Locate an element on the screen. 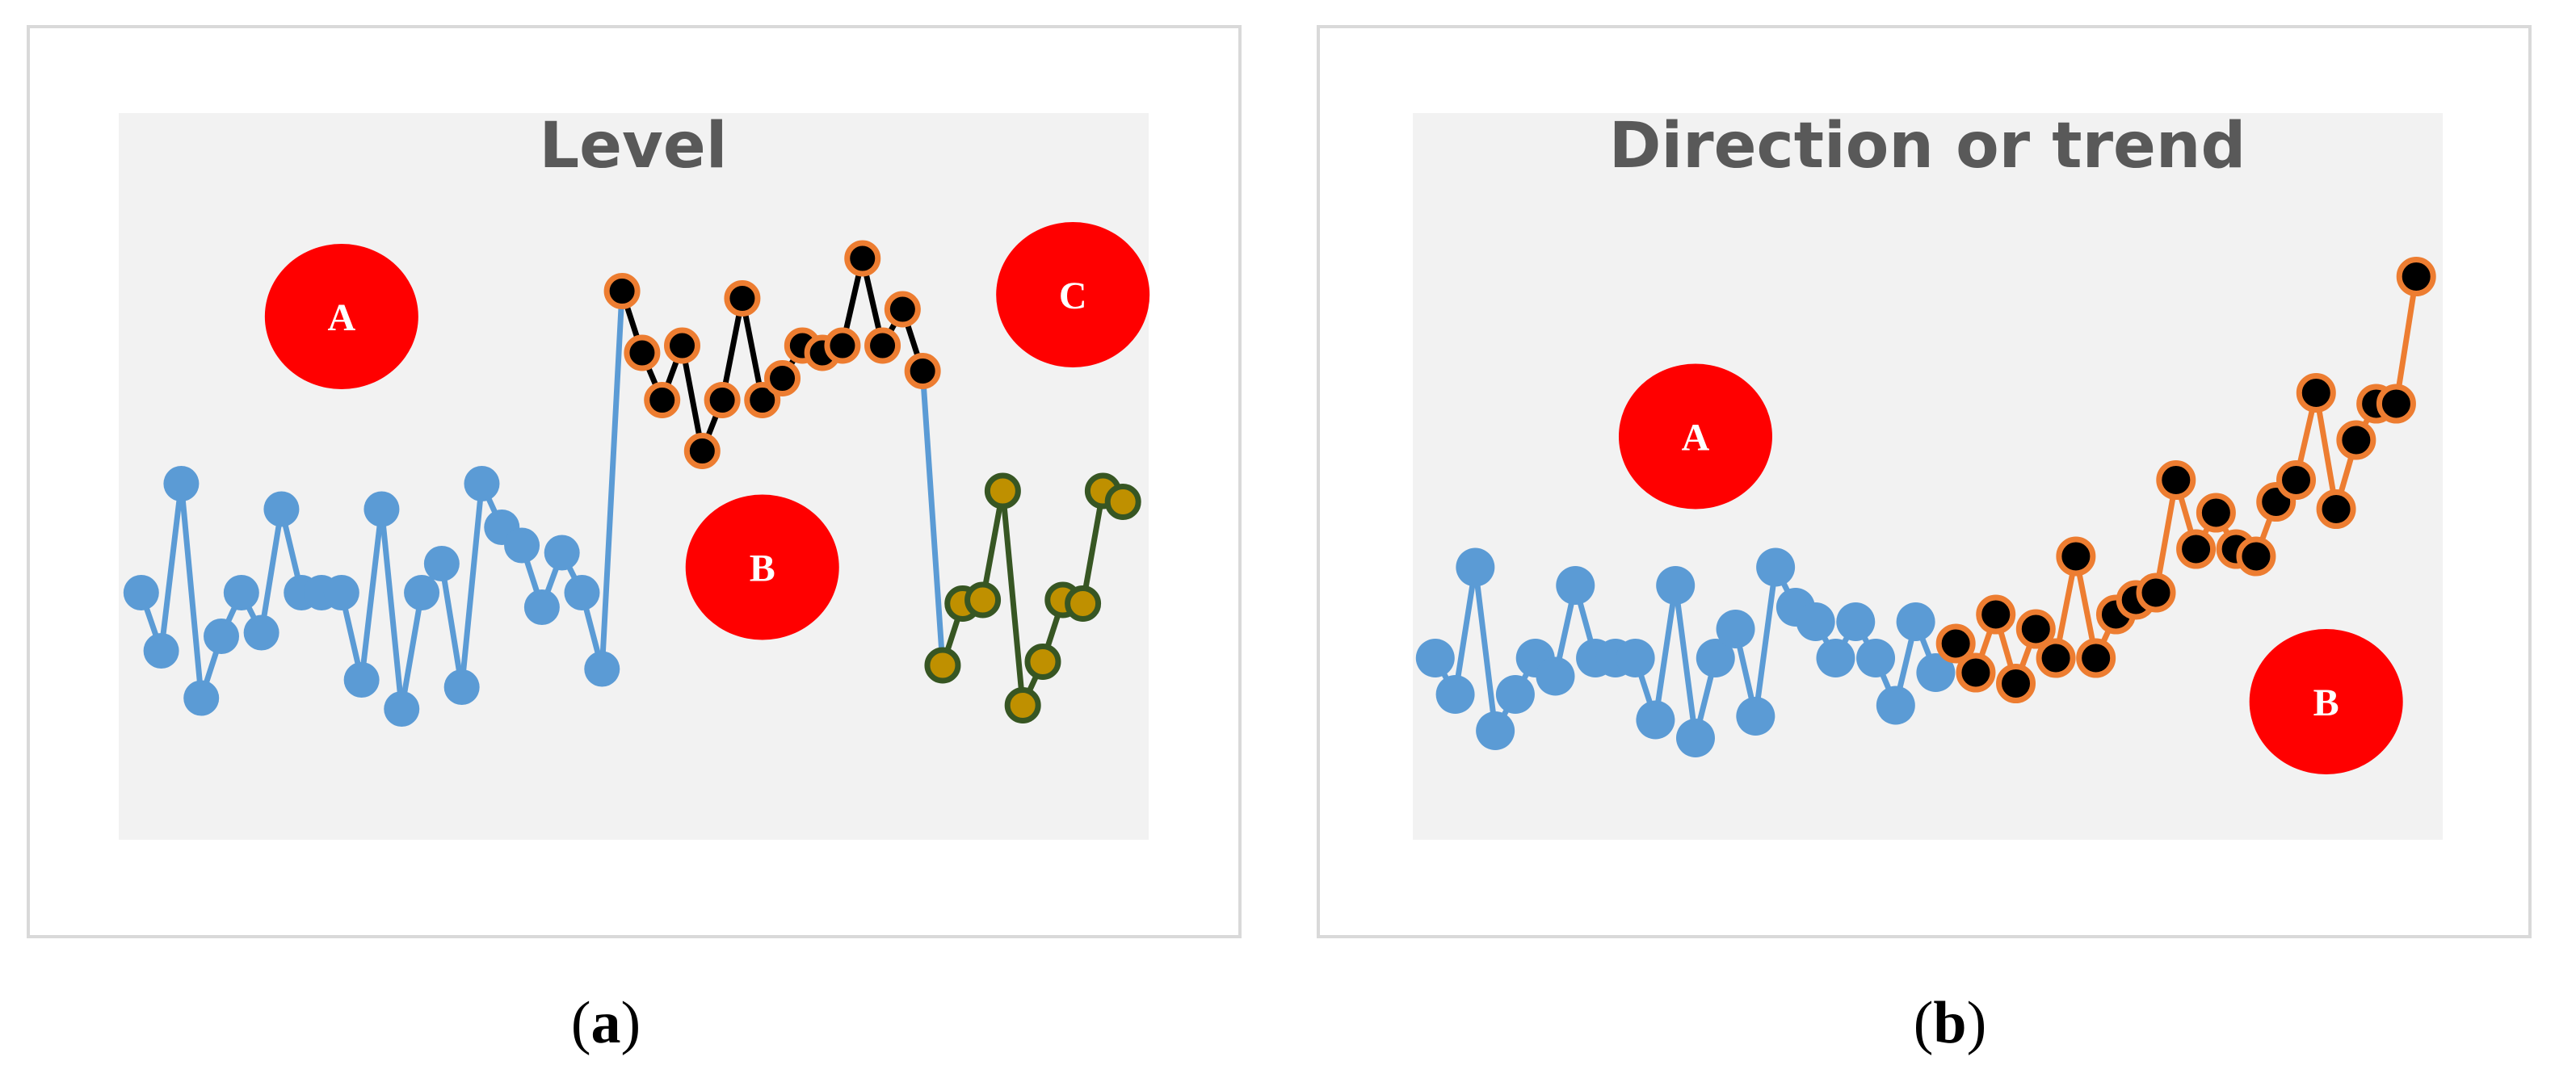 The image size is (2576, 1082). panel-a-phase-a-label: A is located at coordinates (342, 317).